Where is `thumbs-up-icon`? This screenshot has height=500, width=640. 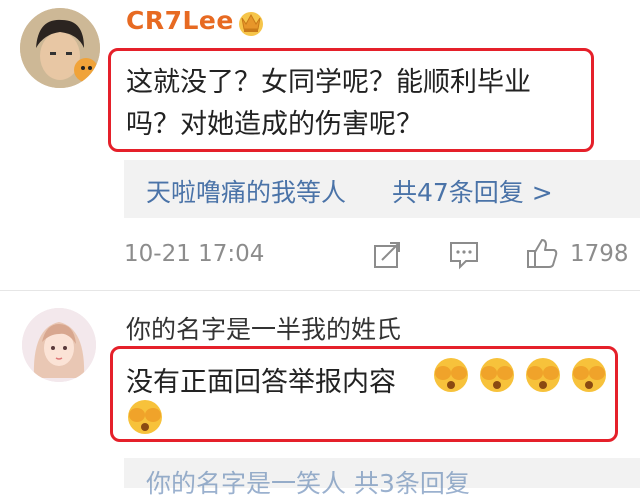
thumbs-up-icon is located at coordinates (542, 254).